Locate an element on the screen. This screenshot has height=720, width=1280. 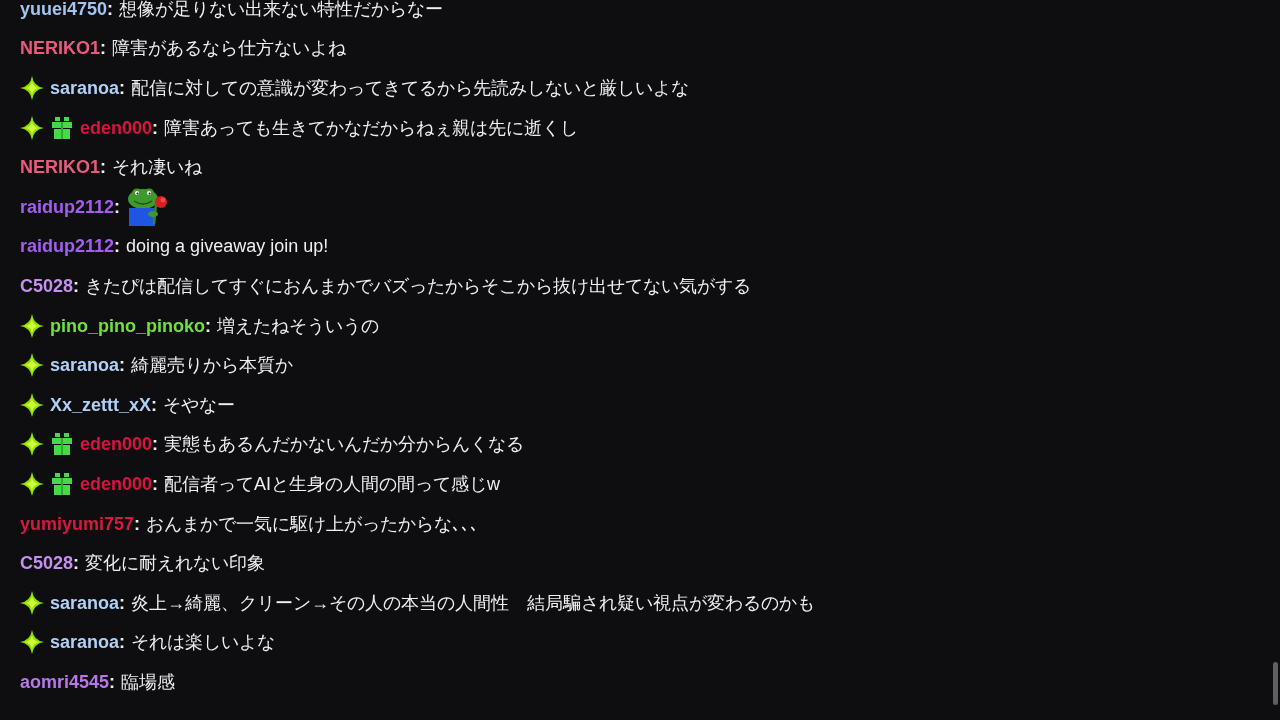
message-text: 配信に対しての意識が変わってきてるから先読みしないと厳しいよな is located at coordinates (410, 88).